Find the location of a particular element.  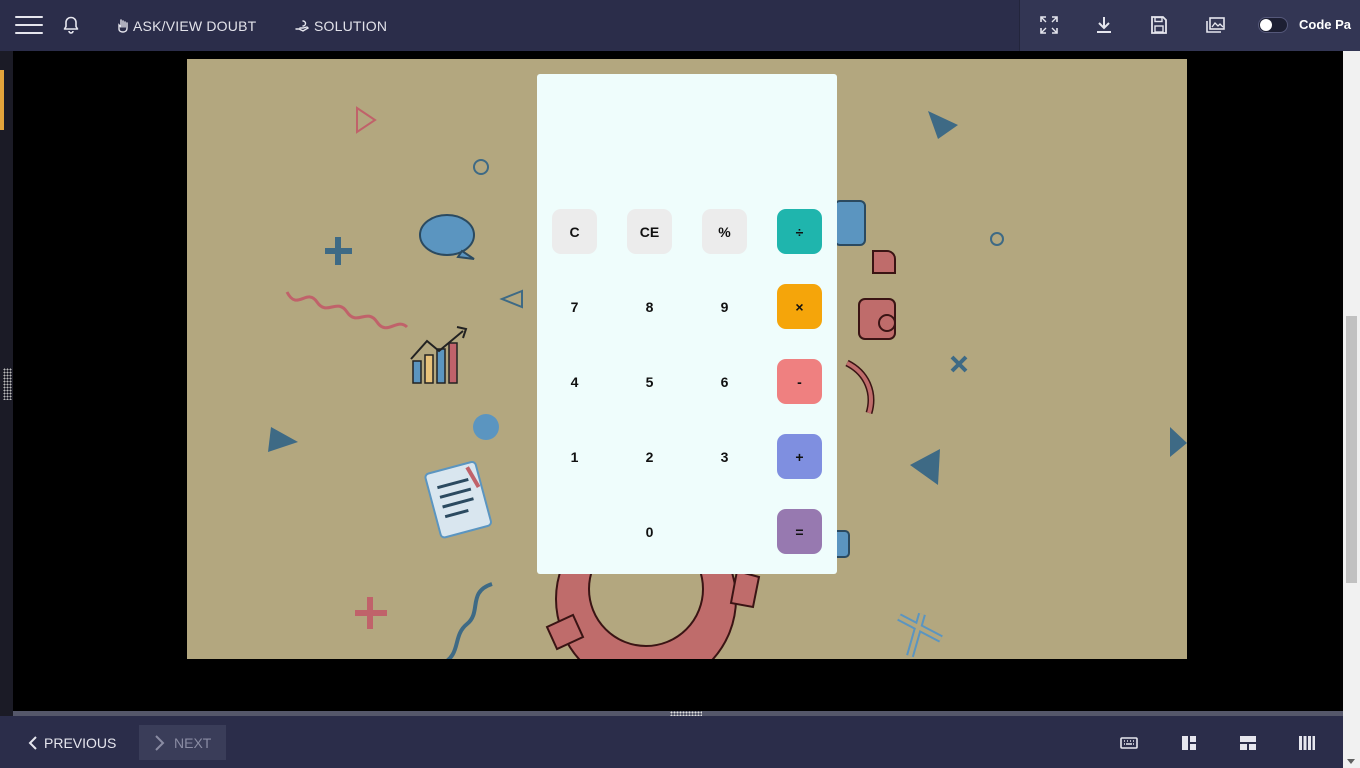

bottom-navbar: PREVIOUS NEXT is located at coordinates (671, 742).